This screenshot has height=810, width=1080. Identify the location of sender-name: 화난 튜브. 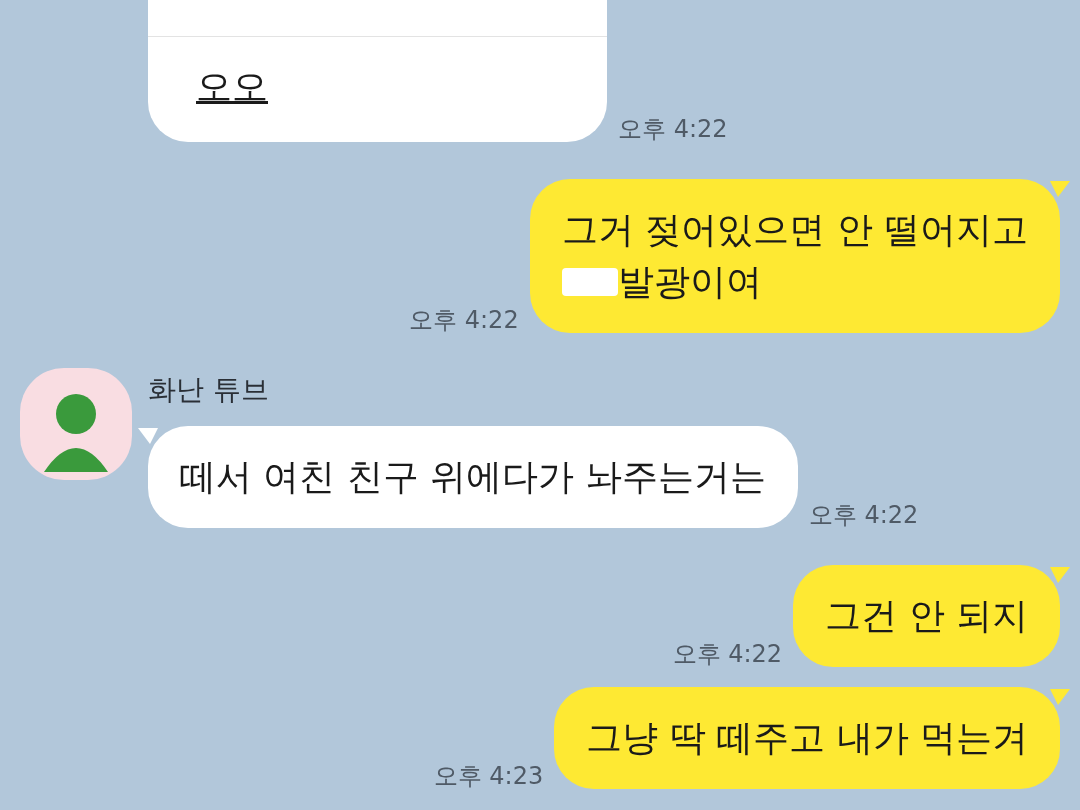
(209, 390).